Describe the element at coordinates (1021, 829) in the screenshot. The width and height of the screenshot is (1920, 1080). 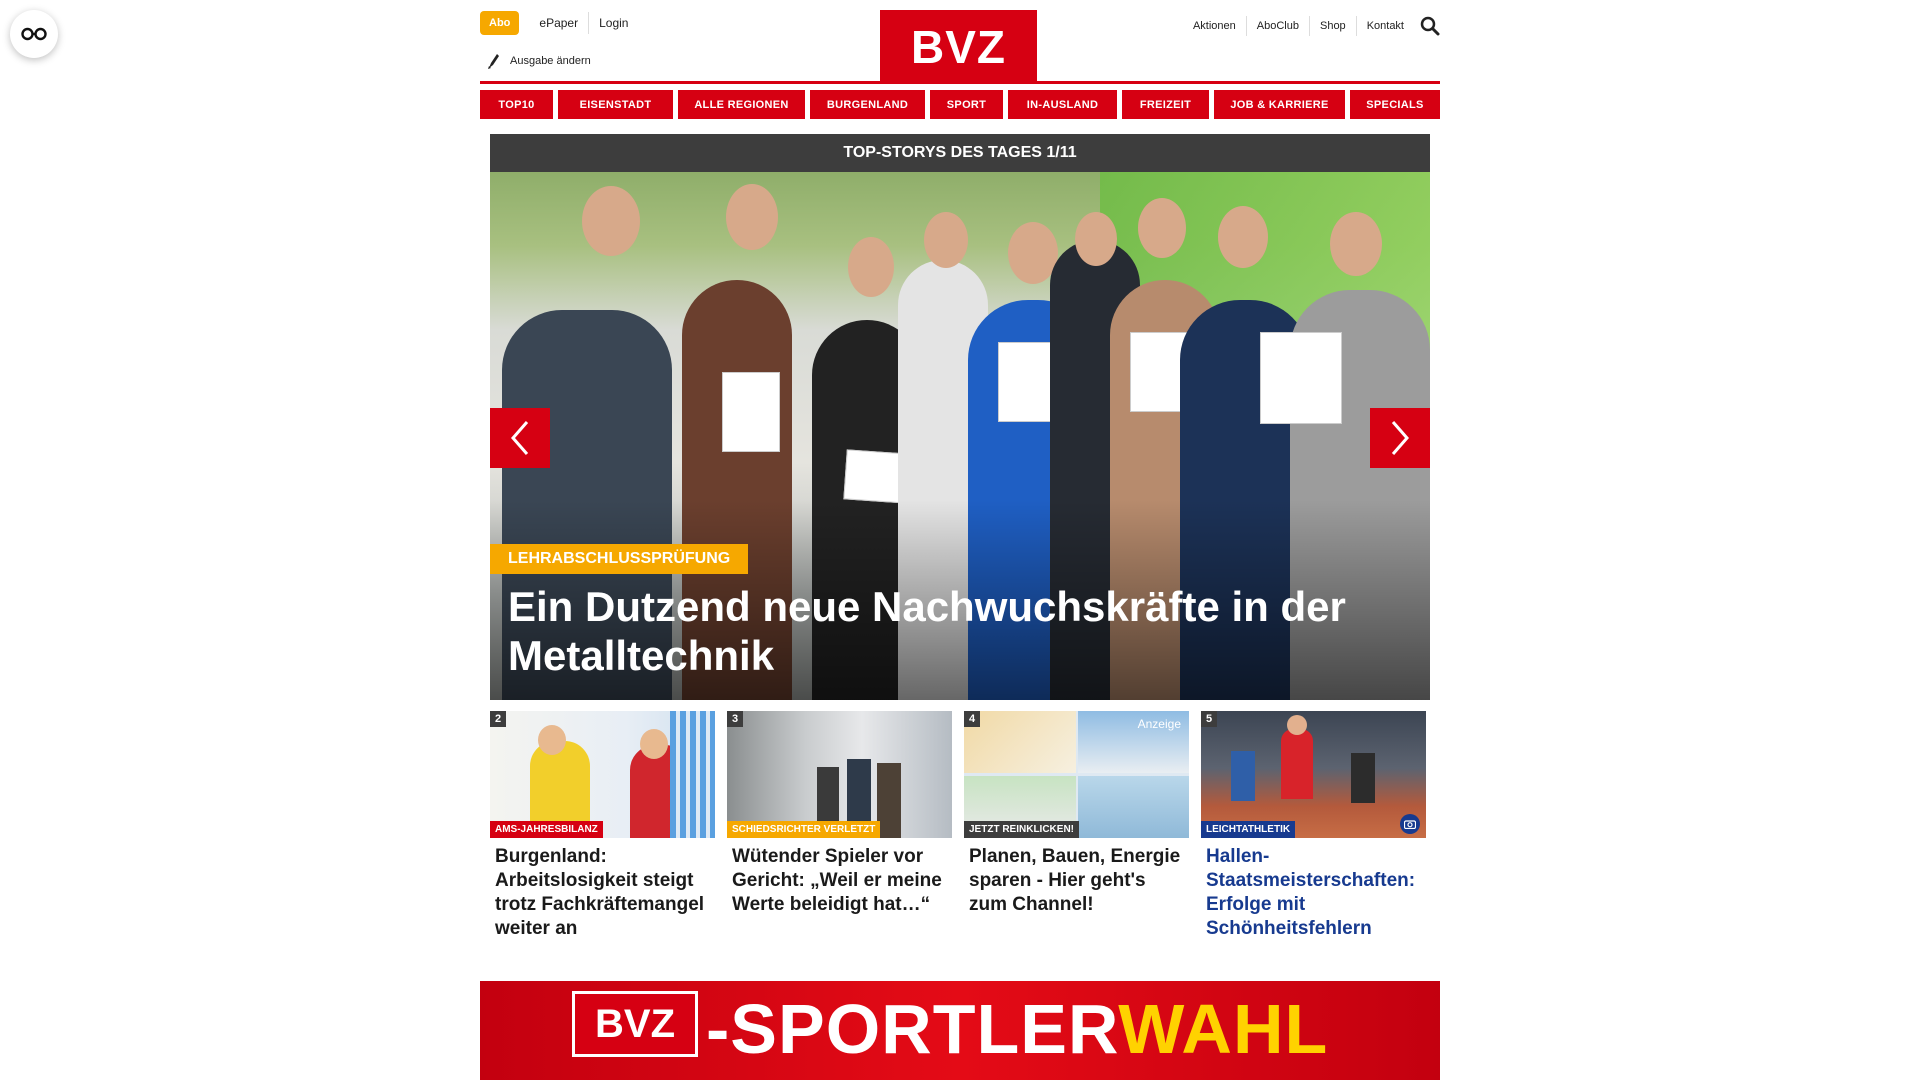
I see `story-tag: JETZT REINKLICKEN!` at that location.